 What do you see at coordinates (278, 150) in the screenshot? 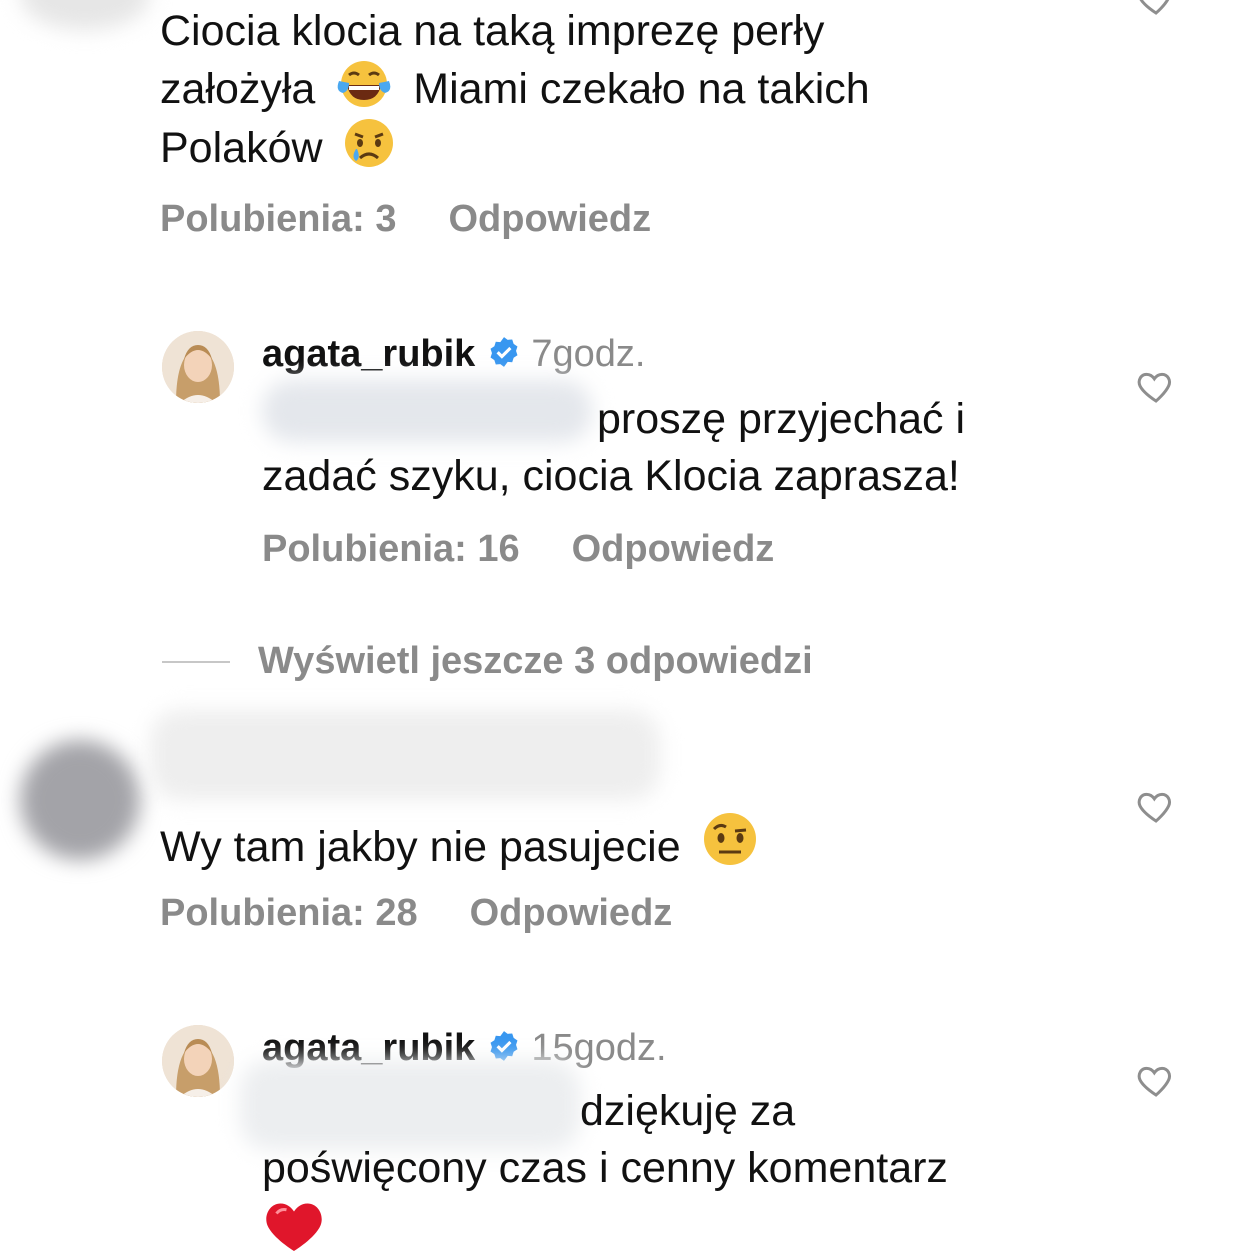
I see `comment-text-line: Polaków` at bounding box center [278, 150].